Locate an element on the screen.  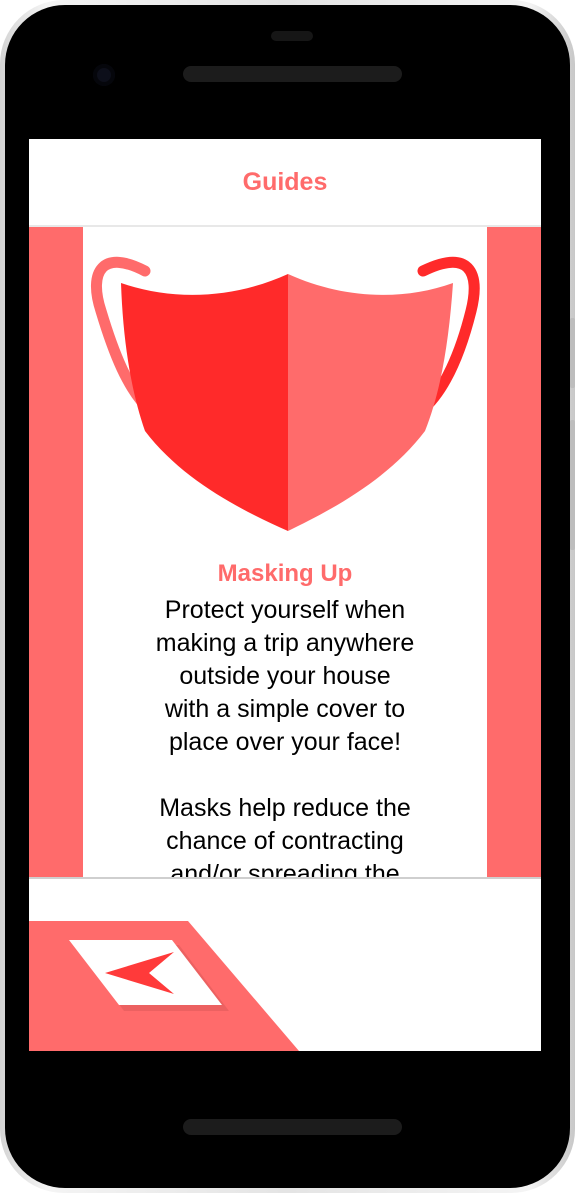
footer-bar is located at coordinates (285, 965).